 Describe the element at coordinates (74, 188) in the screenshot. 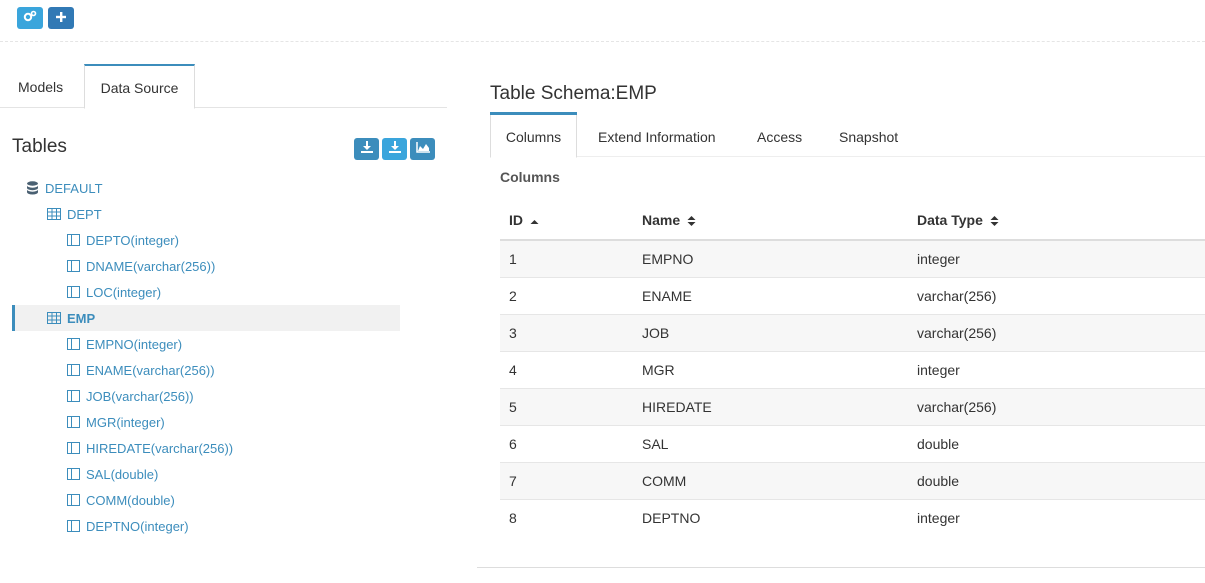

I see `tree-label-database: DEFAULT` at that location.